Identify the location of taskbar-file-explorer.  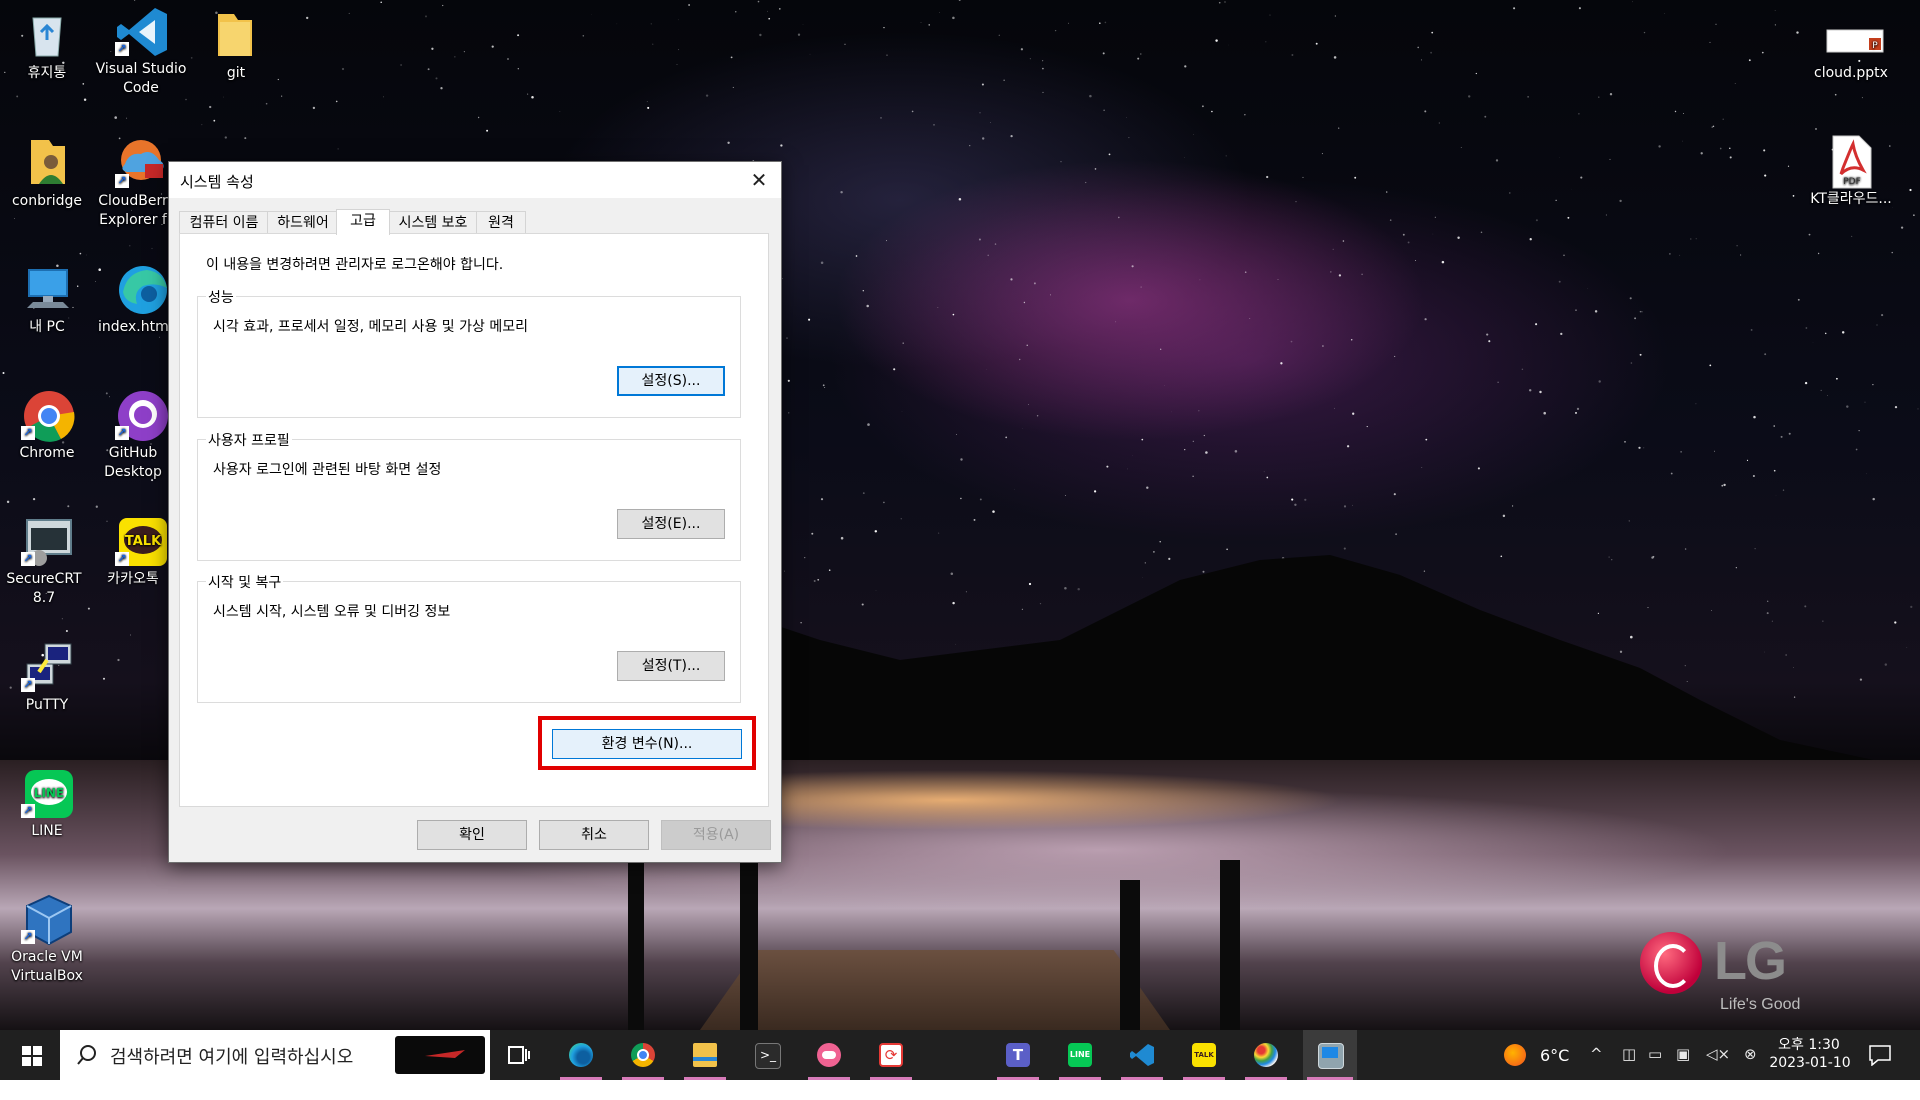
(705, 1055).